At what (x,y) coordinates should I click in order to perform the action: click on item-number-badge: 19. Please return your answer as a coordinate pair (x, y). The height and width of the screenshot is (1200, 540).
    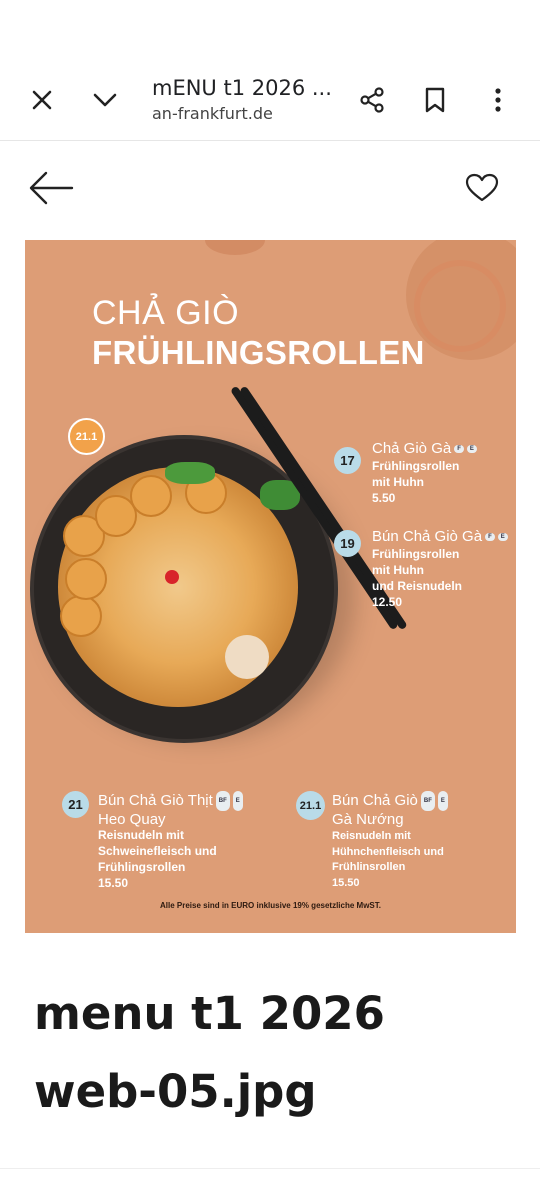
    Looking at the image, I should click on (347, 543).